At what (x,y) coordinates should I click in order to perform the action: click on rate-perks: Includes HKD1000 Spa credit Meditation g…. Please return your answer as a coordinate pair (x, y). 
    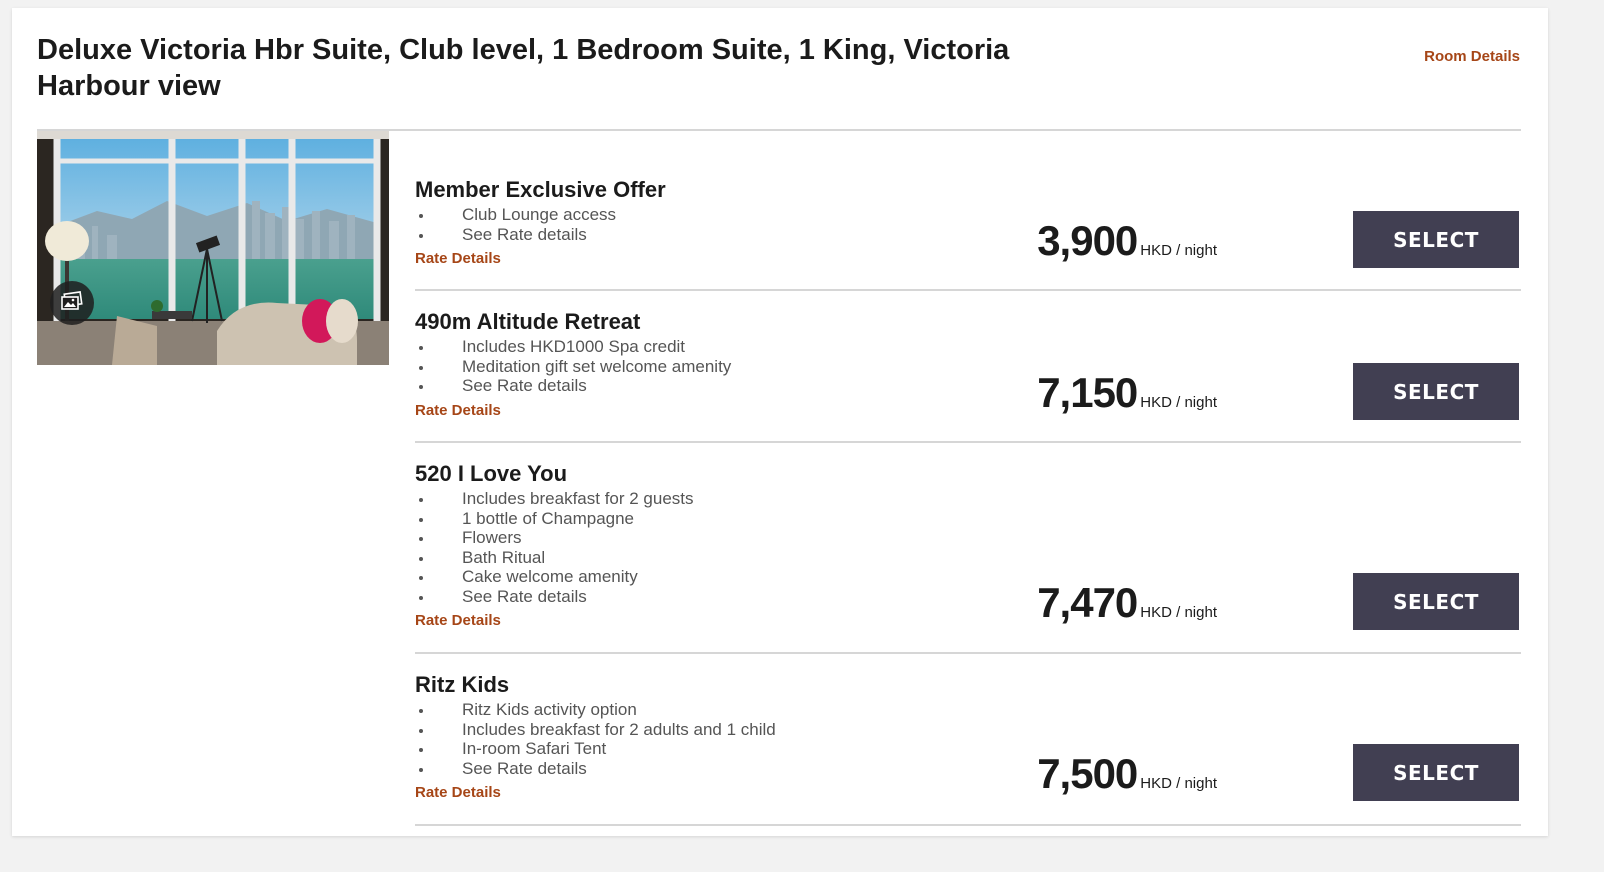
    Looking at the image, I should click on (573, 366).